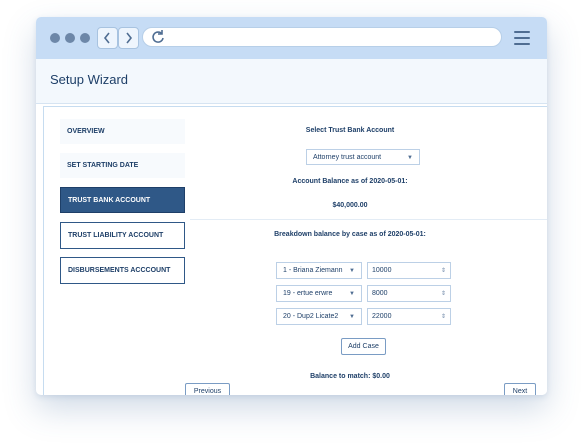 The width and height of the screenshot is (583, 448). I want to click on case-amount-input: 22000 ⇕, so click(409, 316).